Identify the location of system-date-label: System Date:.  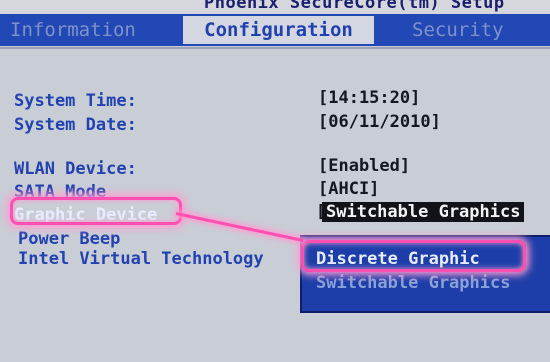
(75, 125).